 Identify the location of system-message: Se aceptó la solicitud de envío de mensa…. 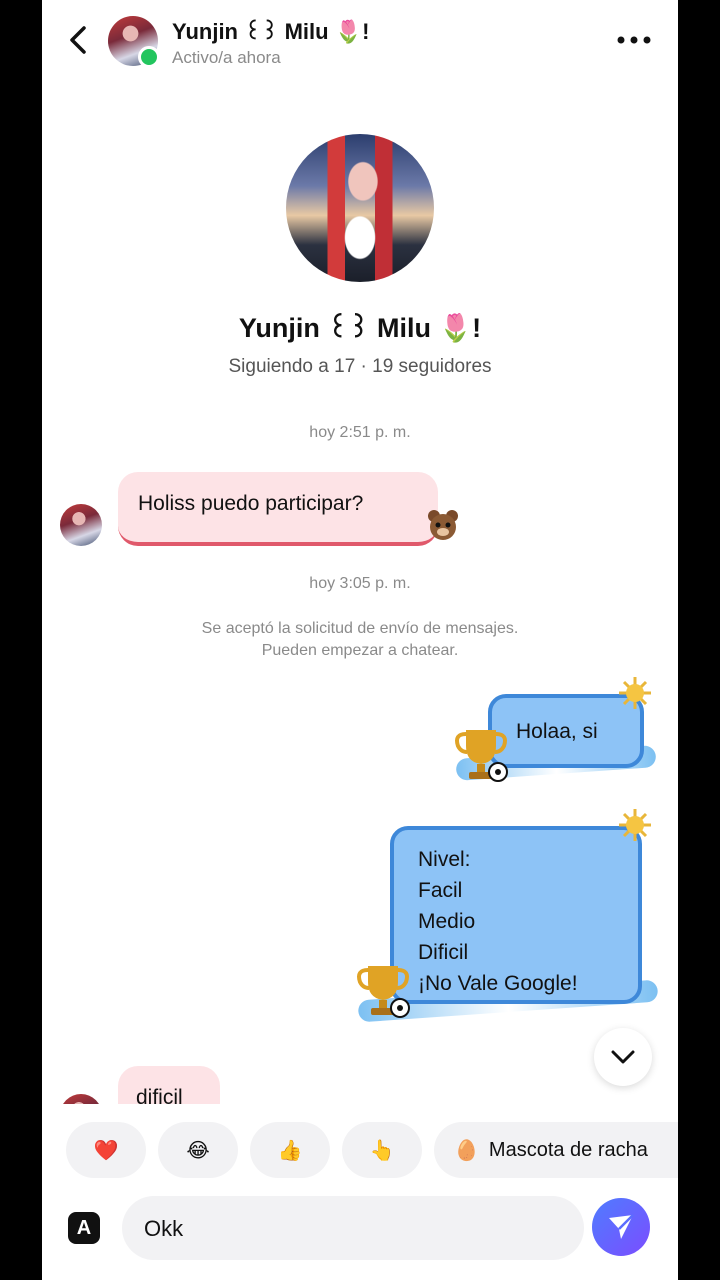
(360, 640).